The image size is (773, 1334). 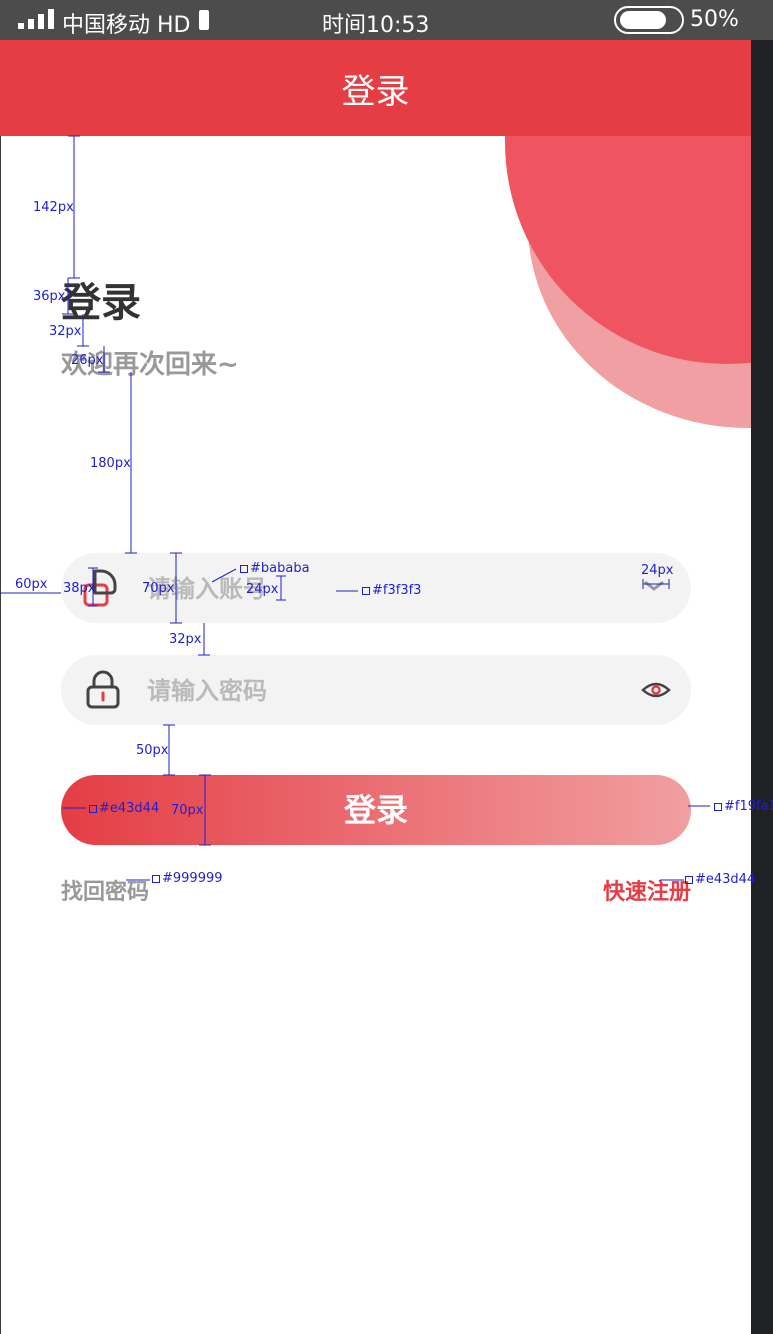 I want to click on nav-bar: 登录, so click(x=375, y=88).